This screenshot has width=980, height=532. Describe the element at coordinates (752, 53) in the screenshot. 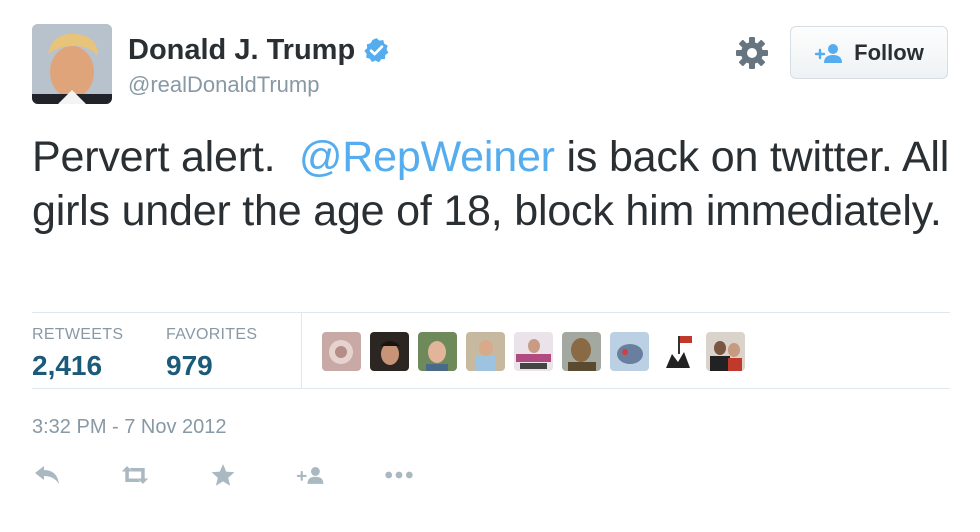

I see `gear-icon` at that location.